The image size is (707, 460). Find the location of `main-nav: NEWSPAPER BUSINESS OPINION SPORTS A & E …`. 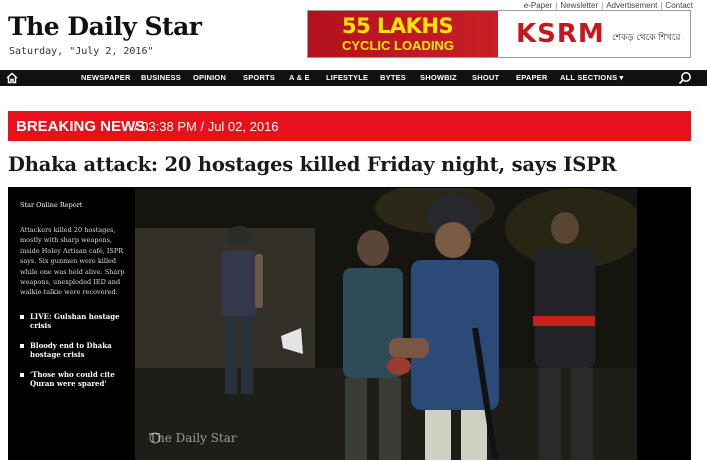

main-nav: NEWSPAPER BUSINESS OPINION SPORTS A & E … is located at coordinates (353, 78).